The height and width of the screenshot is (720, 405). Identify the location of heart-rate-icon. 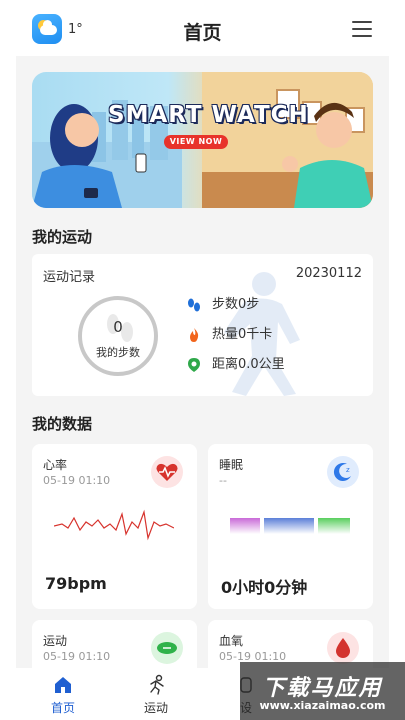
(167, 472).